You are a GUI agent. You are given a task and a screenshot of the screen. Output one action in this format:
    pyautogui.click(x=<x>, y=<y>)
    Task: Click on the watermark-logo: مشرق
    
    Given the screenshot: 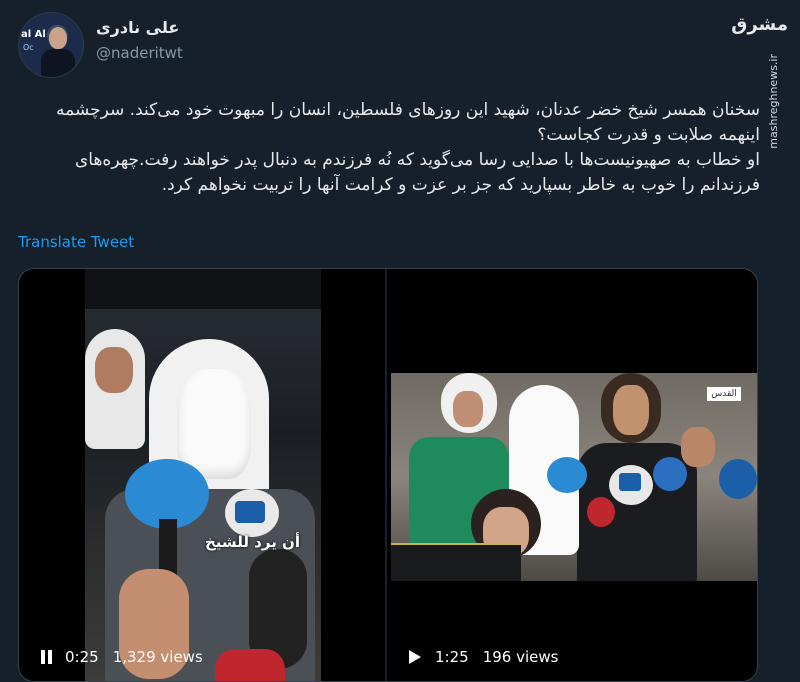 What is the action you would take?
    pyautogui.click(x=759, y=24)
    